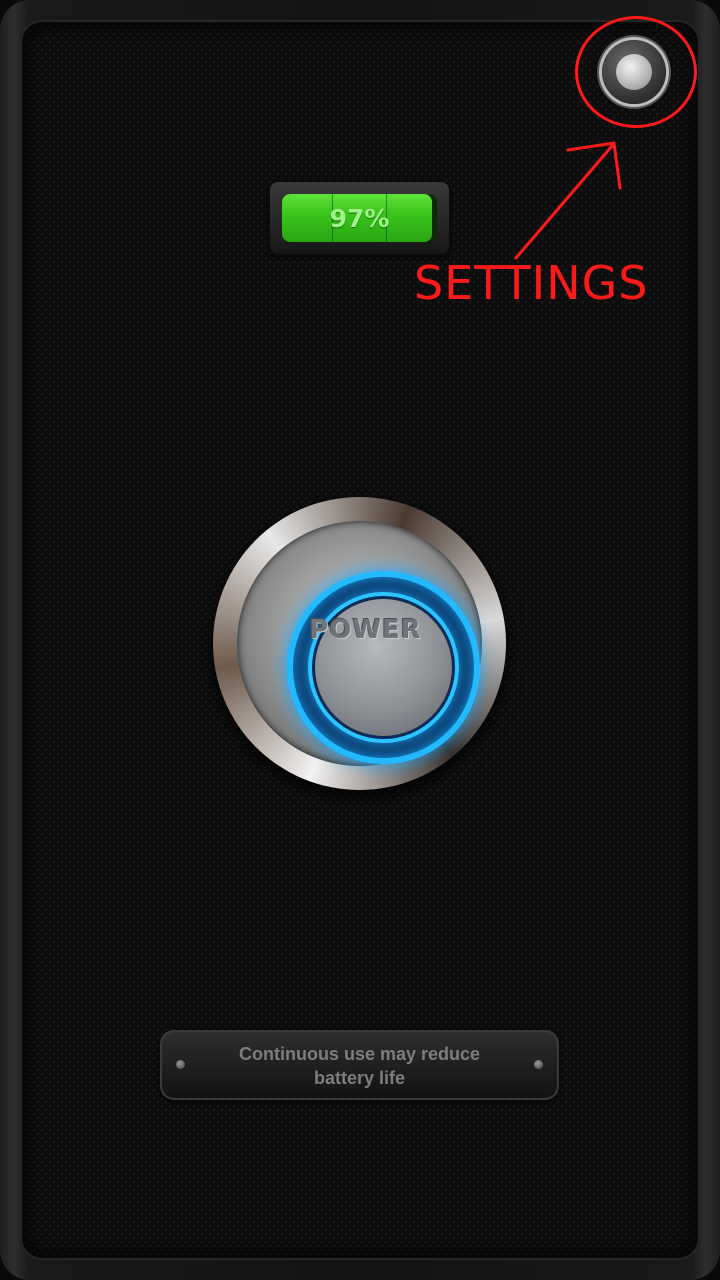 Image resolution: width=720 pixels, height=1280 pixels. What do you see at coordinates (531, 283) in the screenshot?
I see `settings-annotation-label: SETTINGS` at bounding box center [531, 283].